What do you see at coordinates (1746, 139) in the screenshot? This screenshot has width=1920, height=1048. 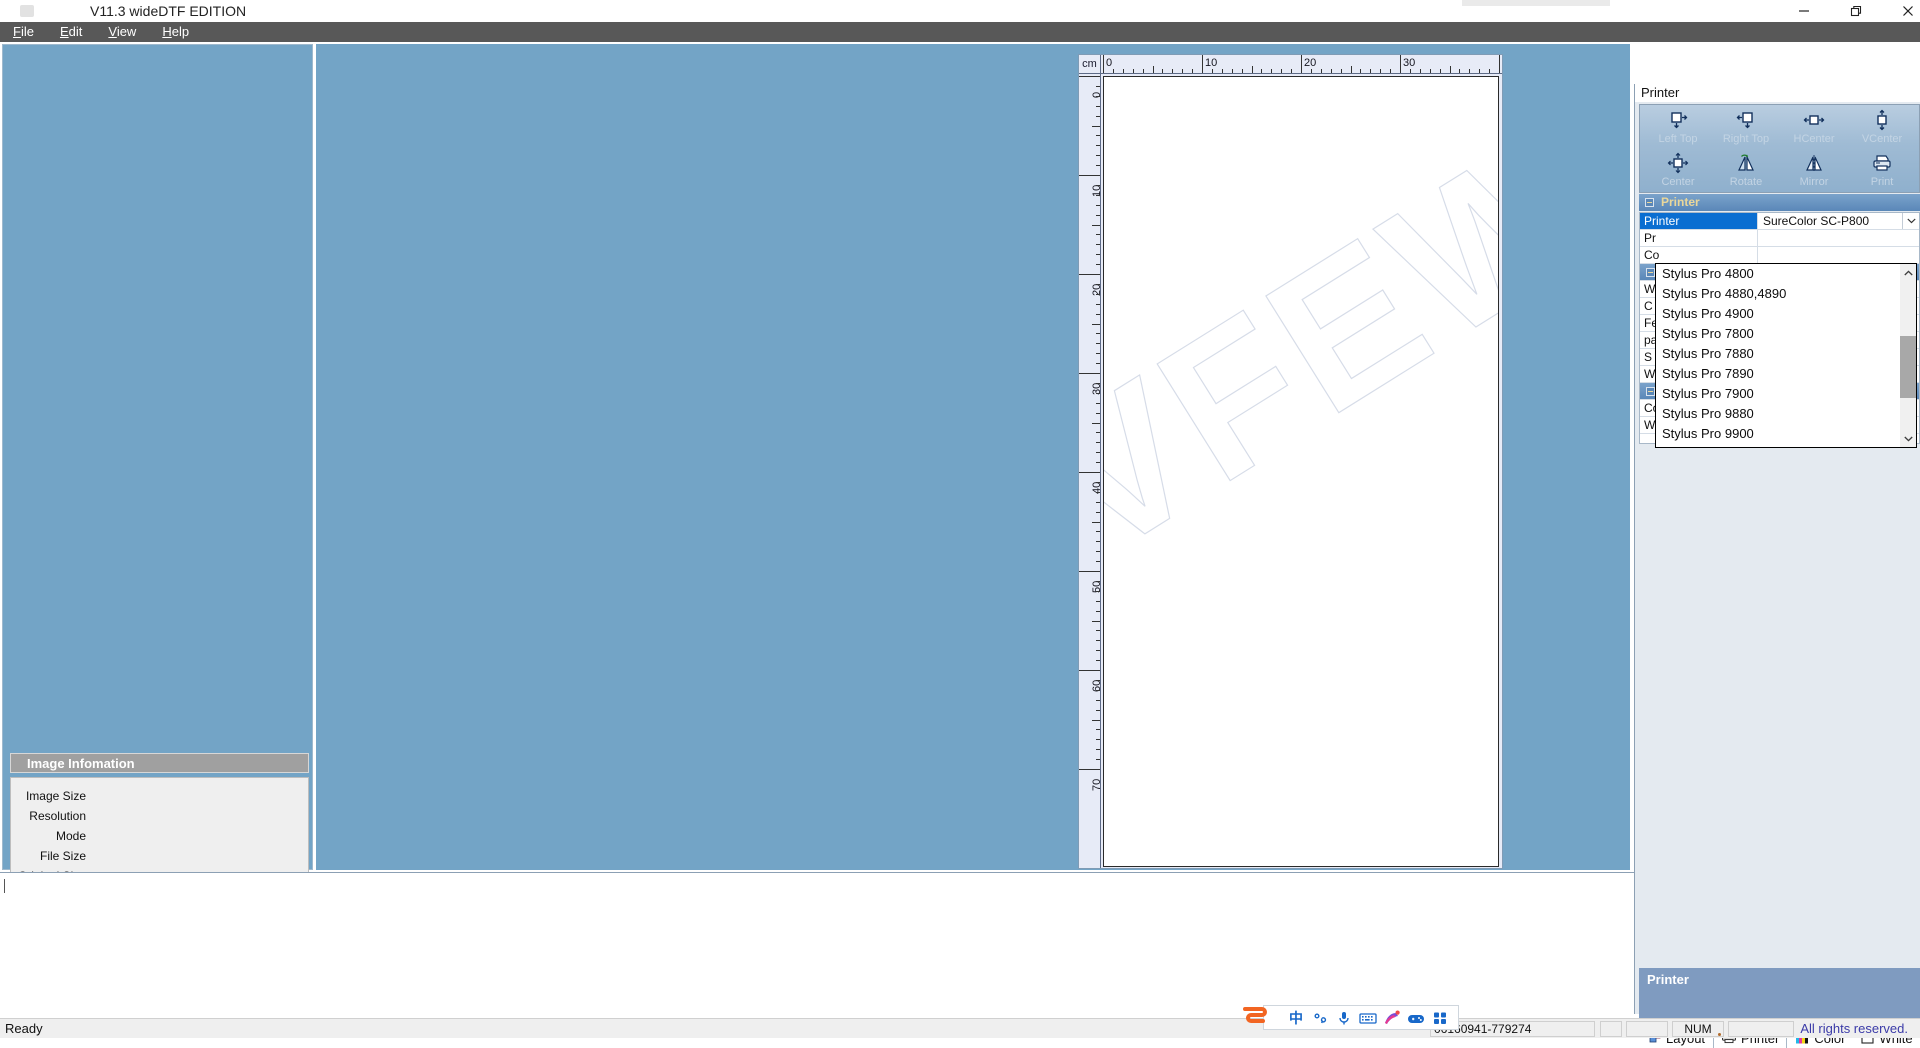 I see `right-top-label: Right Top` at bounding box center [1746, 139].